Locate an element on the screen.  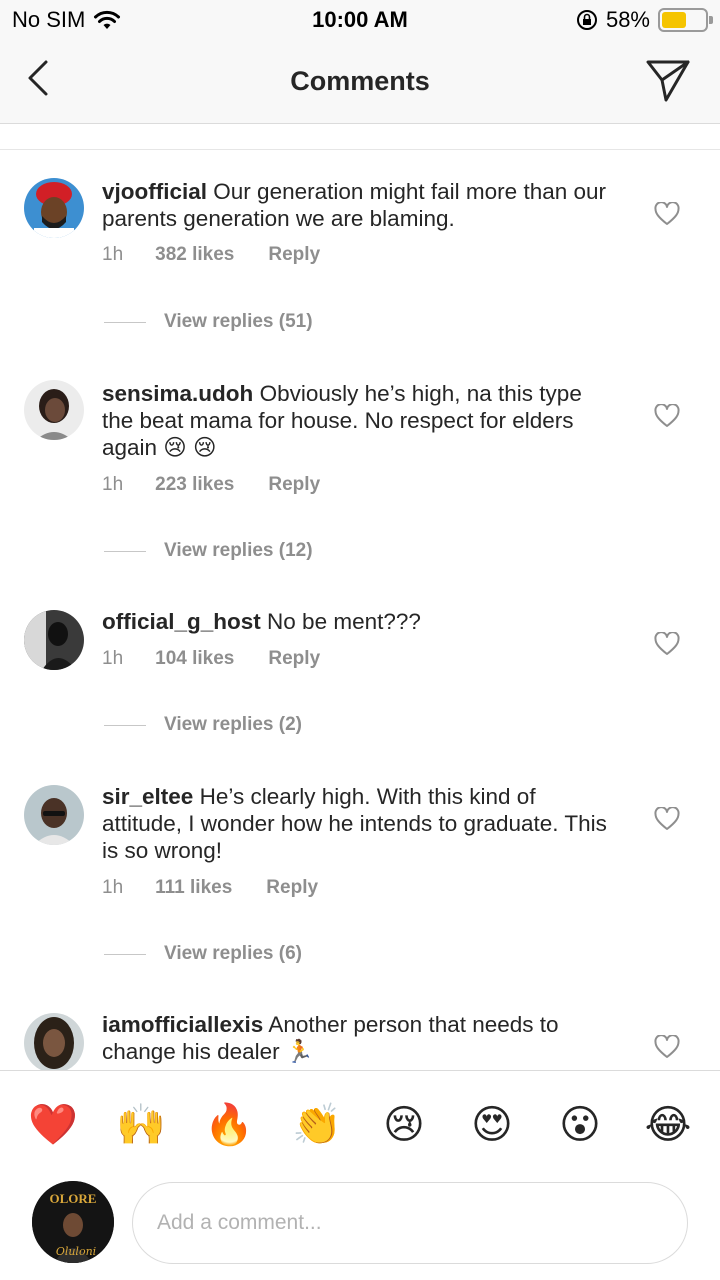
chevron-left-icon is located at coordinates (38, 78).